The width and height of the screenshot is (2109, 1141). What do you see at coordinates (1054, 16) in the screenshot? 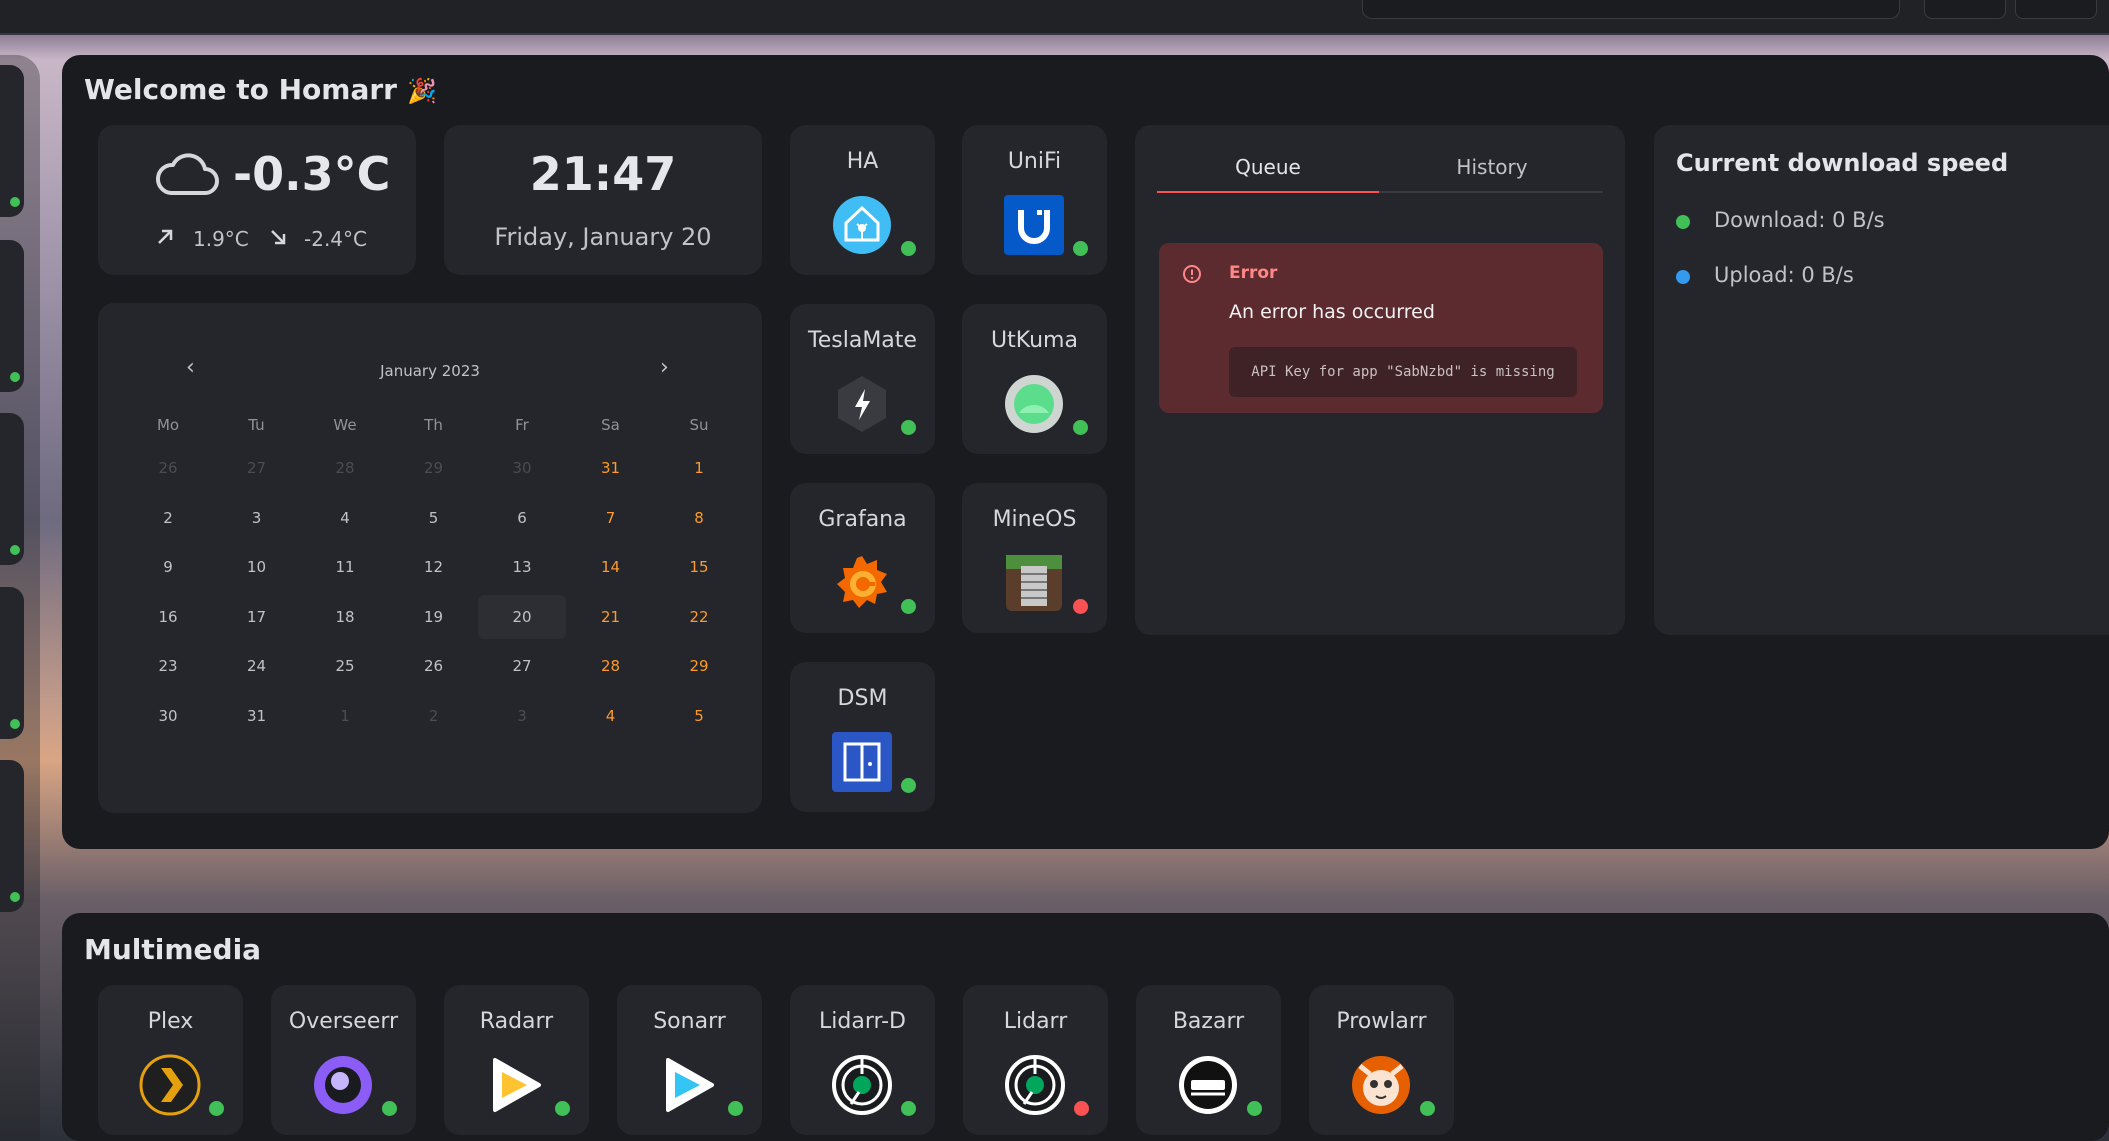
I see `top-bar` at bounding box center [1054, 16].